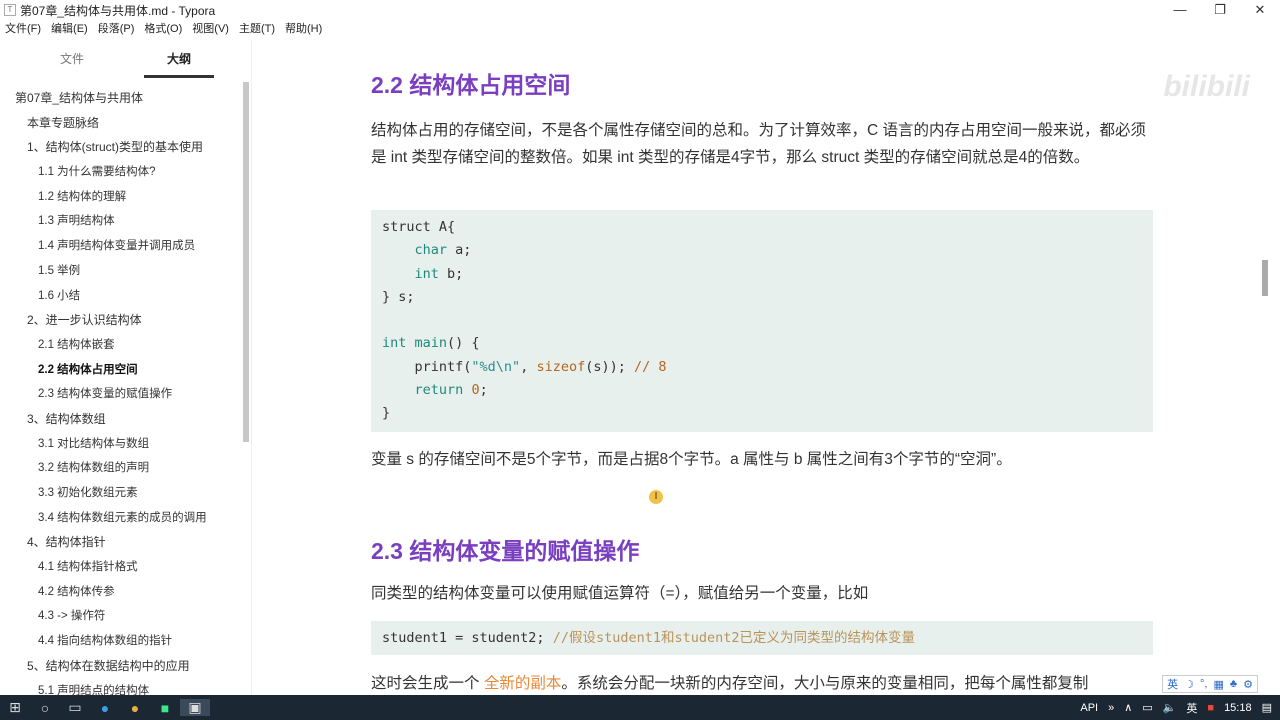  What do you see at coordinates (1260, 10) in the screenshot?
I see `close-button: ✕` at bounding box center [1260, 10].